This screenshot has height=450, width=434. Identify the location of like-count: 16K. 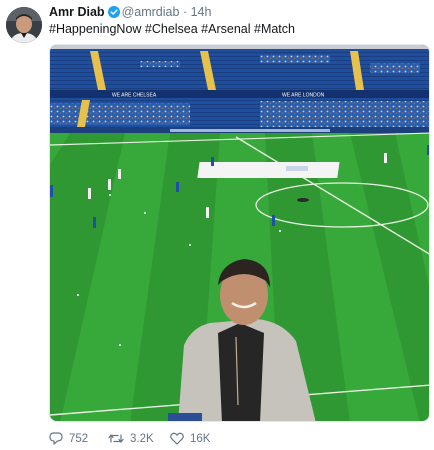
(200, 438).